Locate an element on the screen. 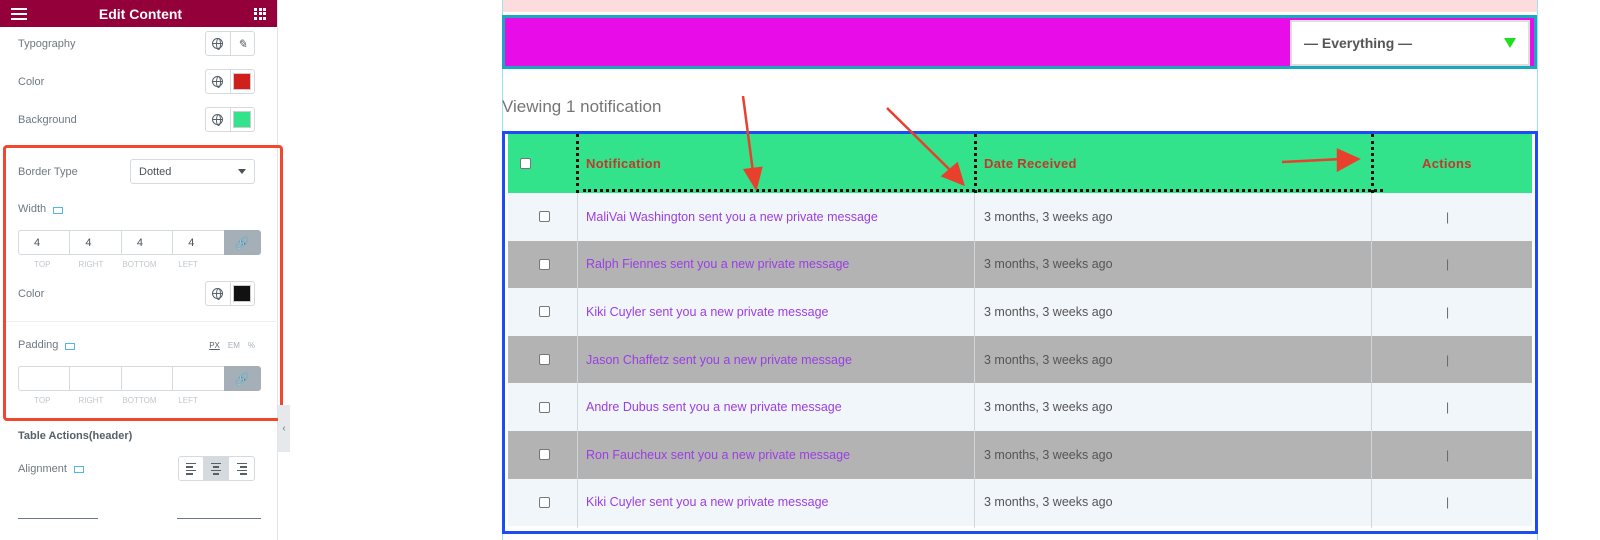 The width and height of the screenshot is (1600, 540). color-picker is located at coordinates (243, 81).